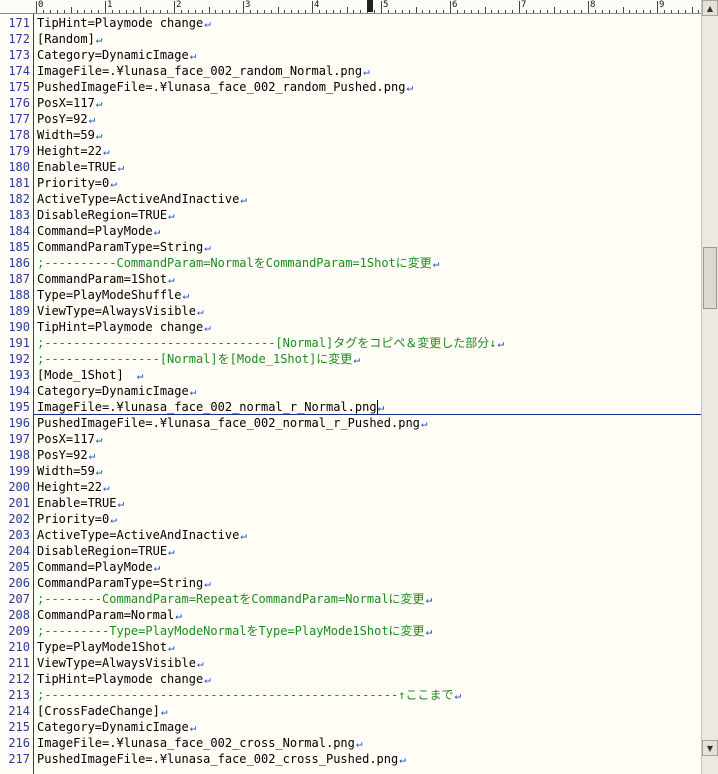  I want to click on ruler-number: 1, so click(110, 5).